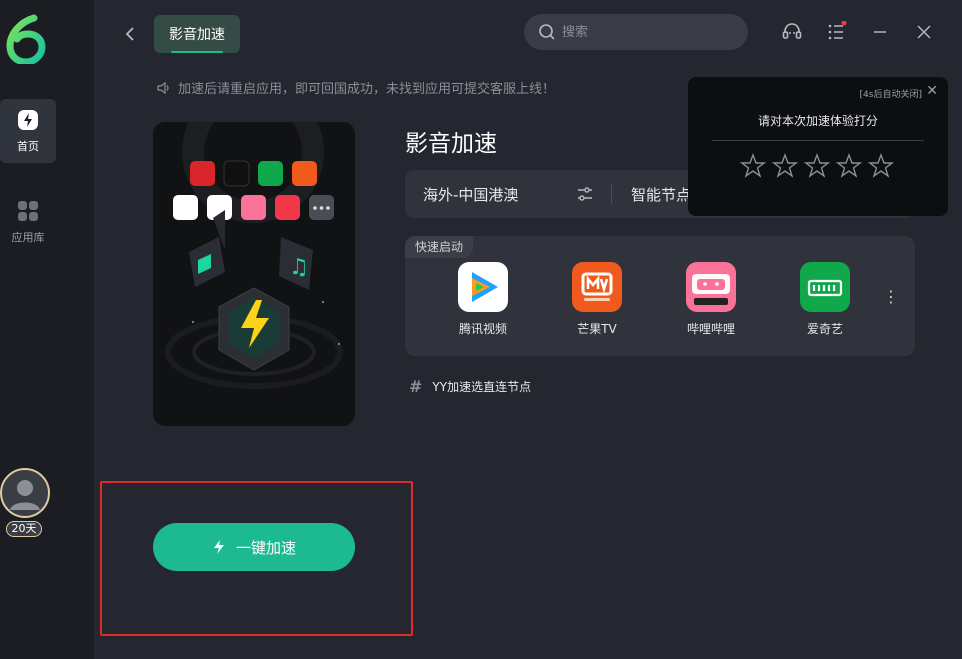 This screenshot has height=659, width=962. Describe the element at coordinates (818, 140) in the screenshot. I see `popup-divider` at that location.